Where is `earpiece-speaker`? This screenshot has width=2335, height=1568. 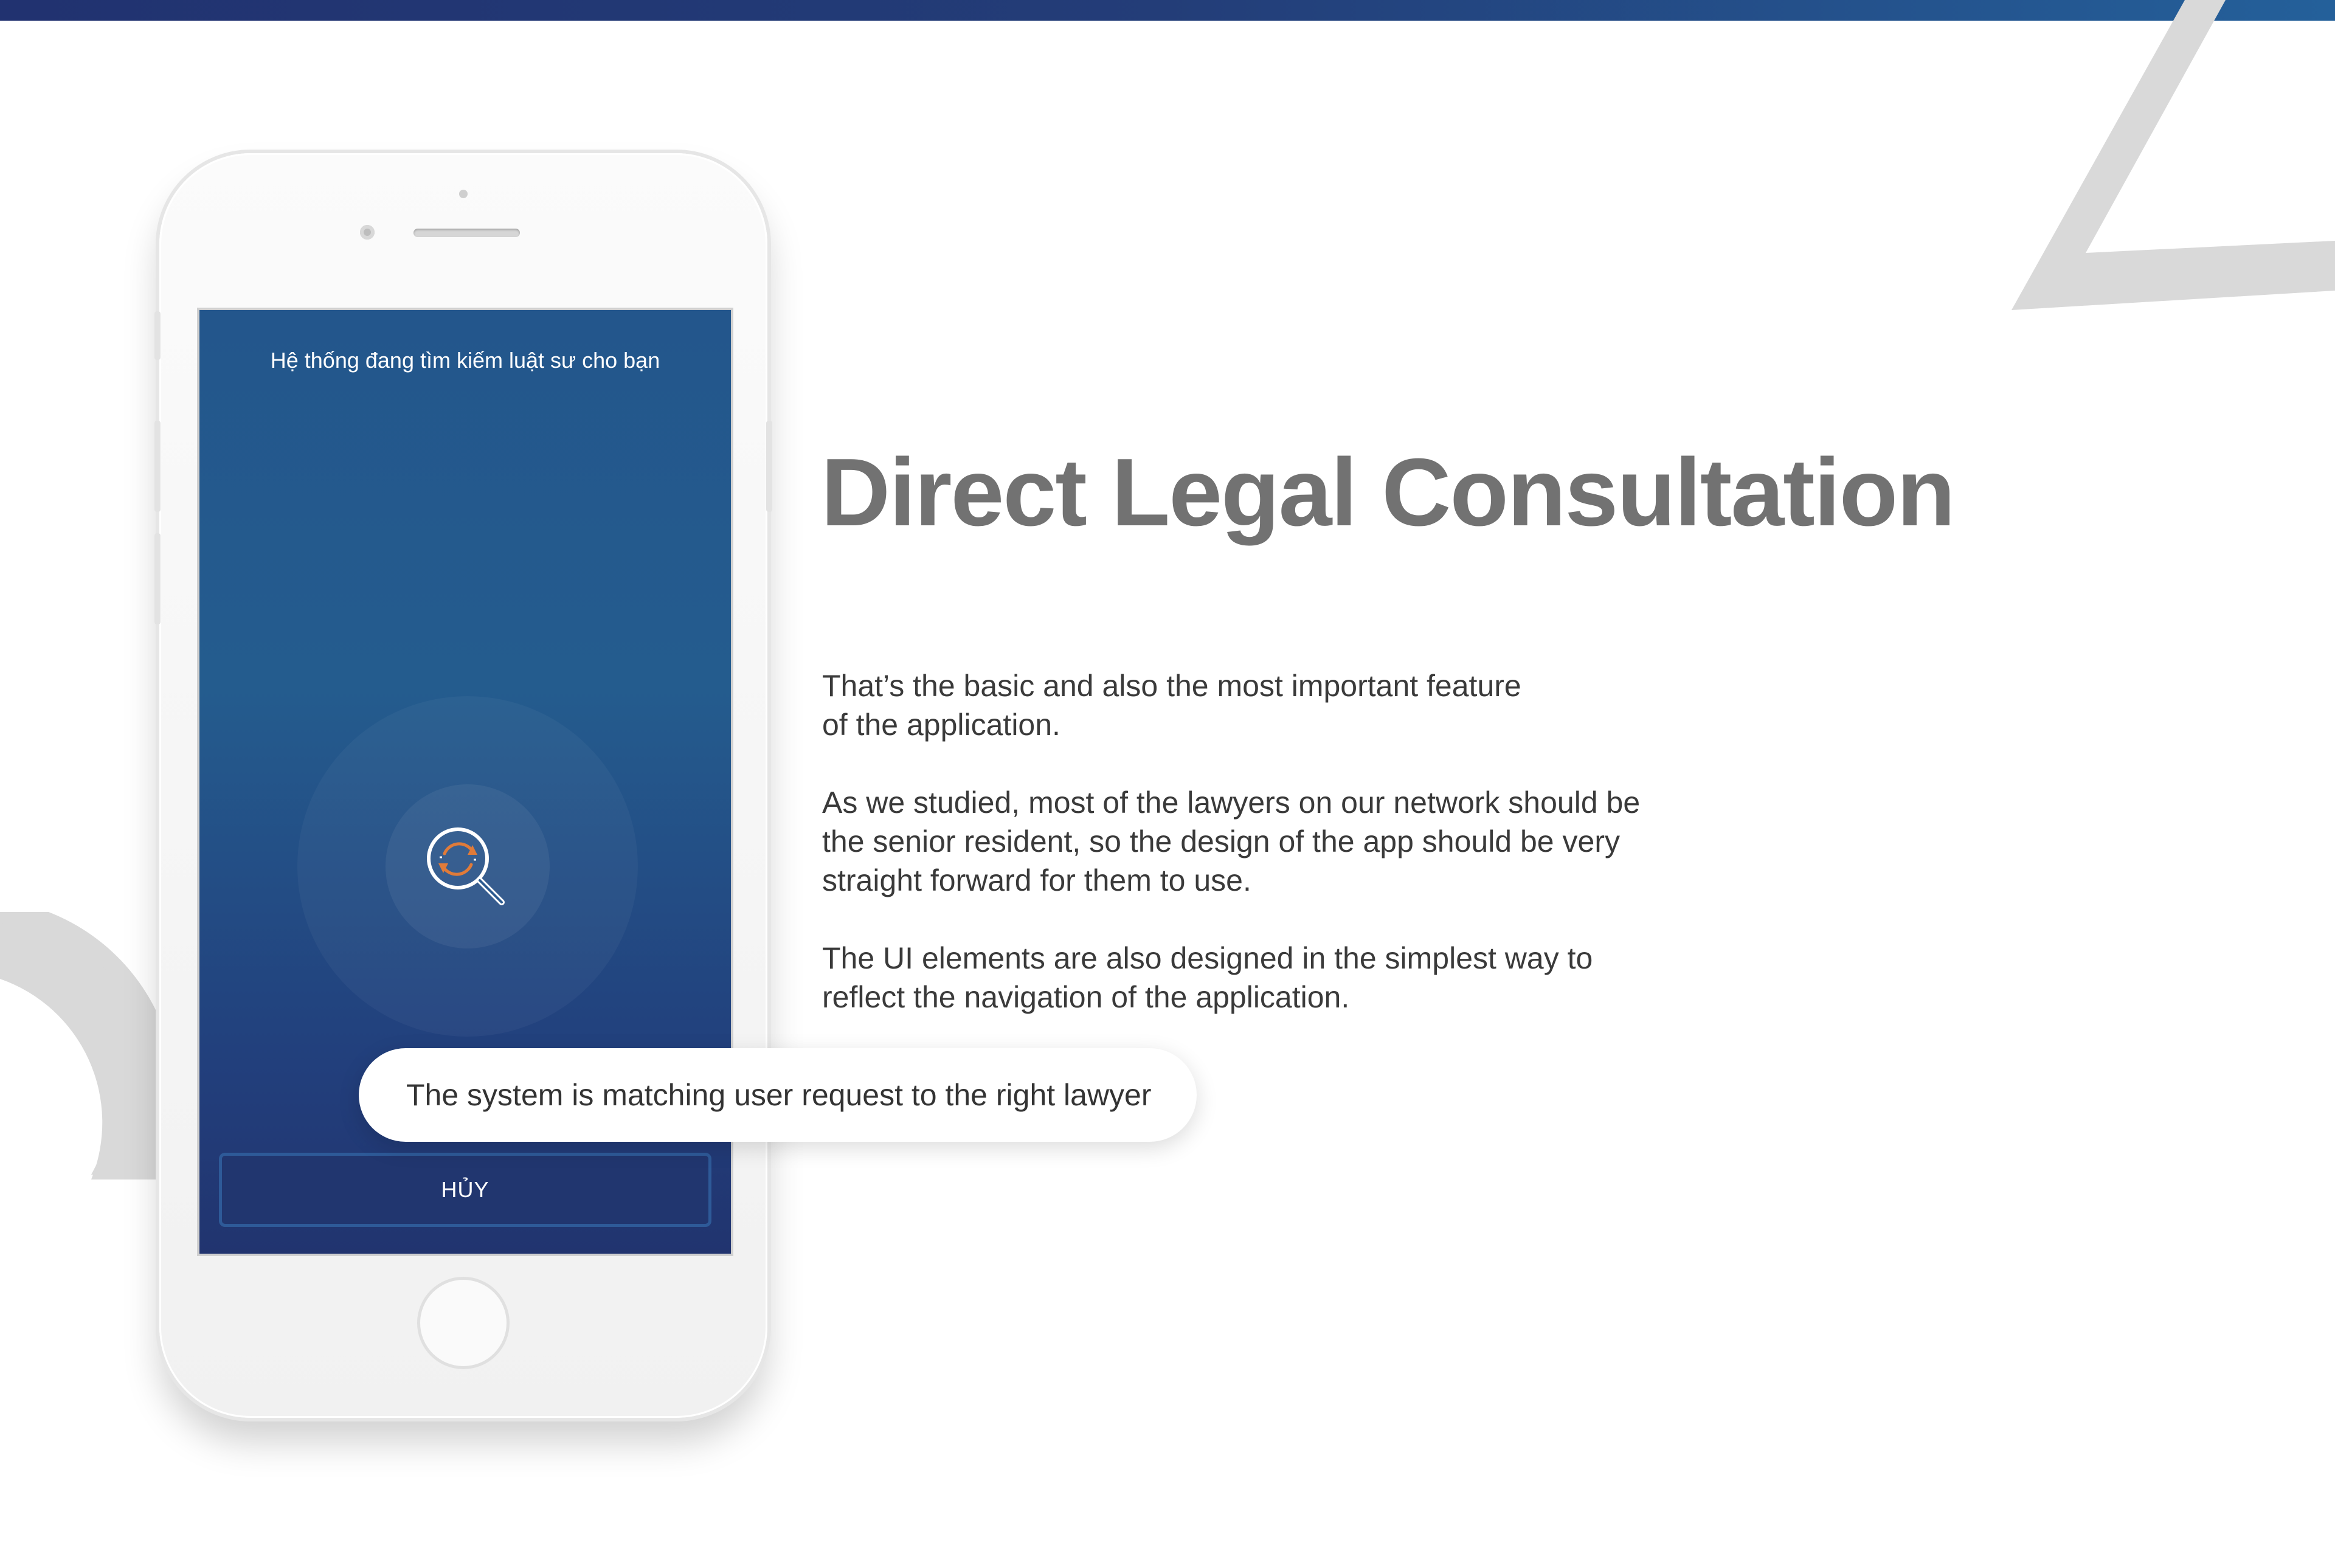 earpiece-speaker is located at coordinates (466, 233).